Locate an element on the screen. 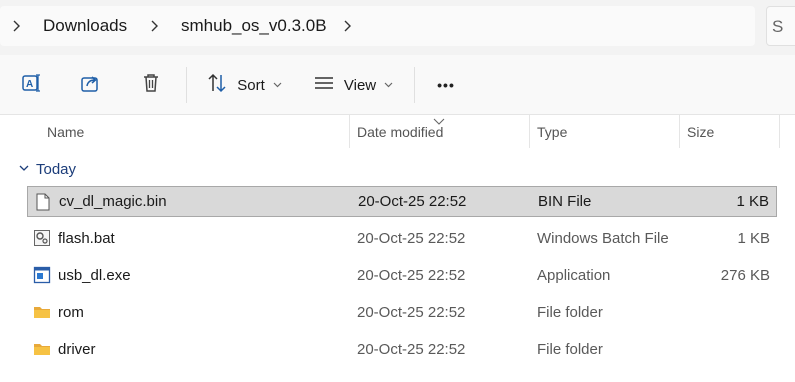 This screenshot has width=795, height=382. share-icon is located at coordinates (91, 85).